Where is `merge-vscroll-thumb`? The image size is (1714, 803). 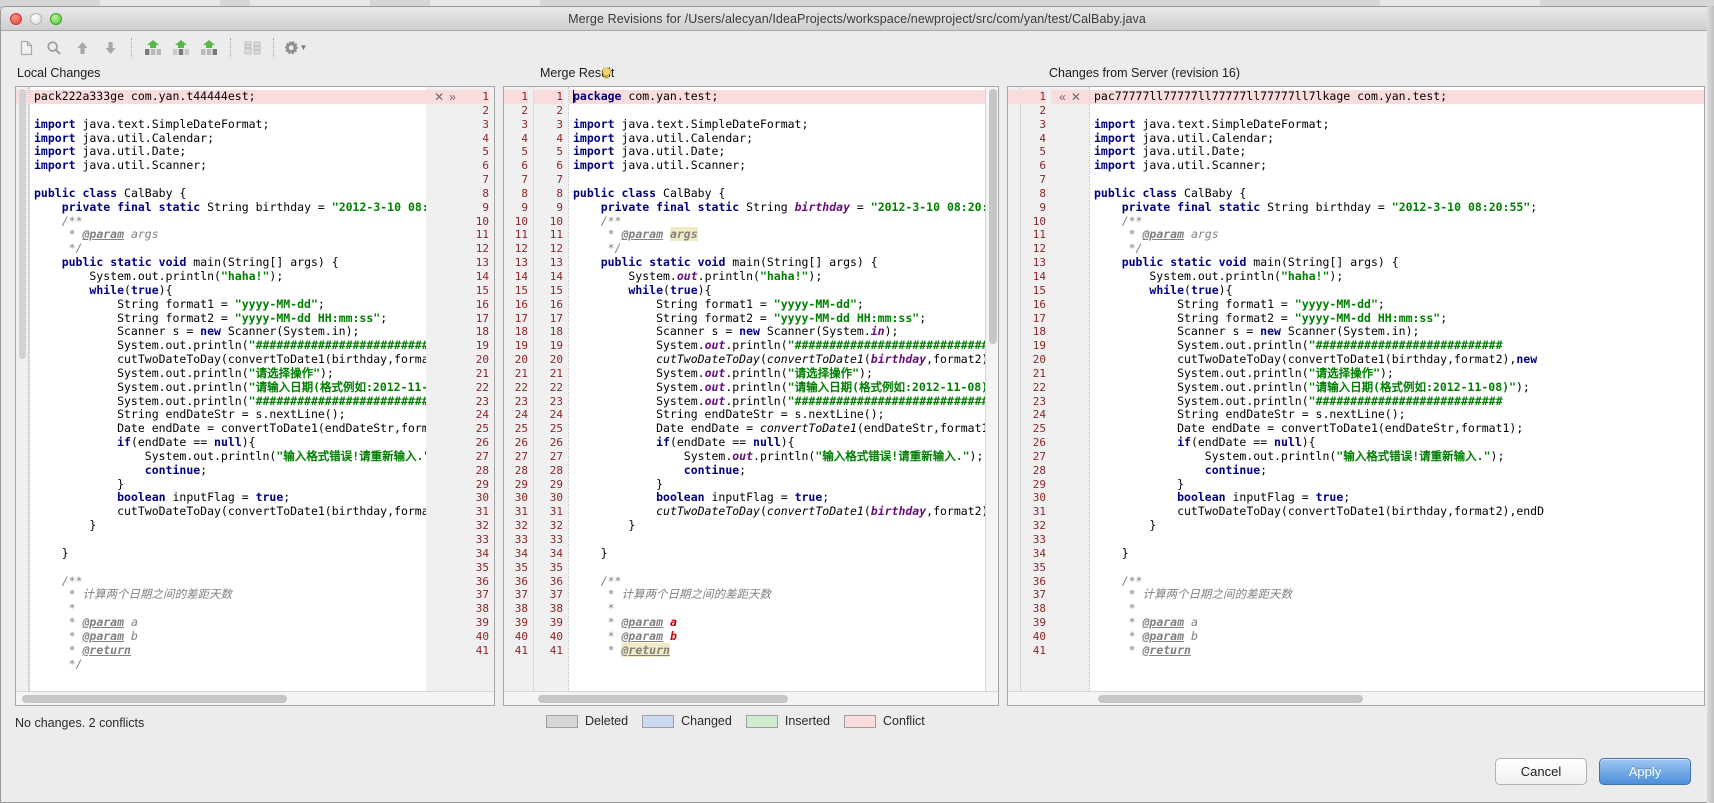 merge-vscroll-thumb is located at coordinates (993, 216).